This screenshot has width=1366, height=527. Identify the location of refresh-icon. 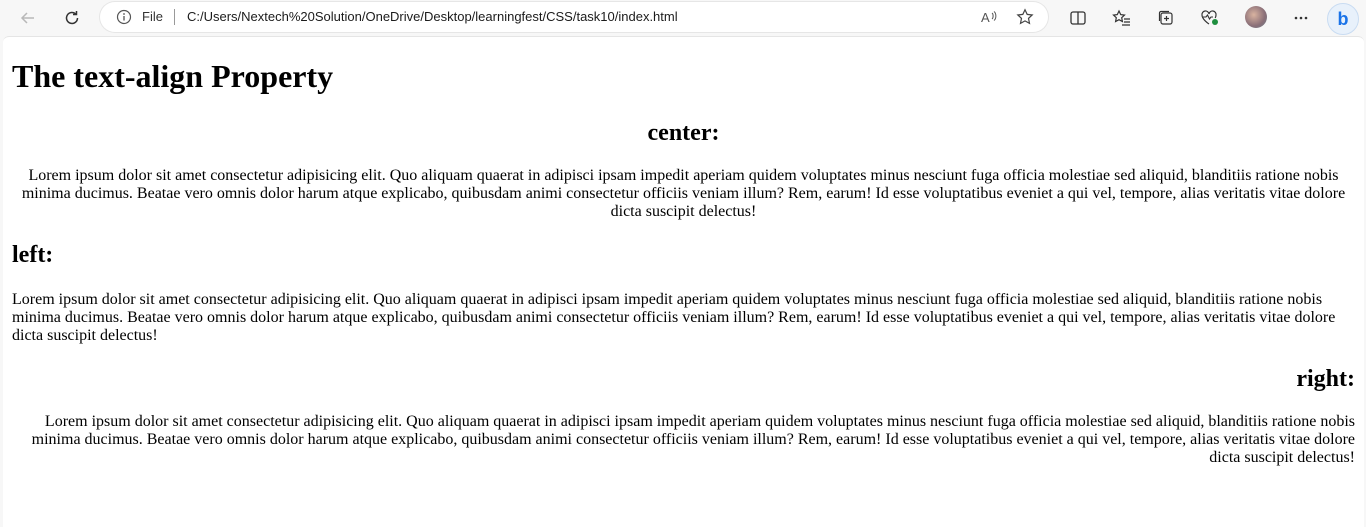
(72, 18).